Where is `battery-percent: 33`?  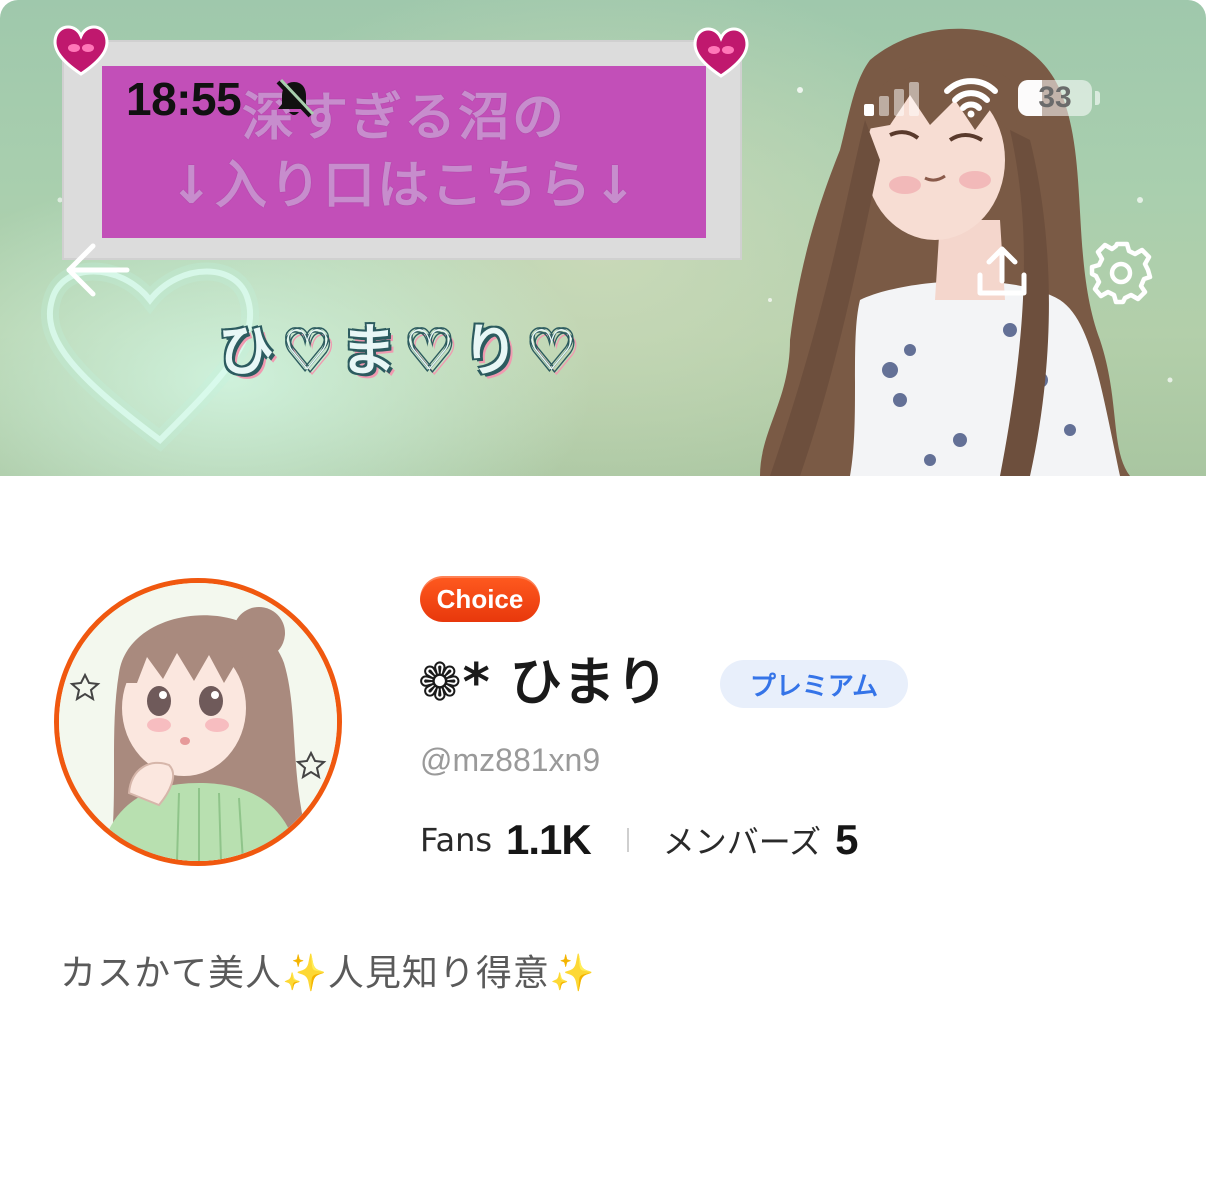 battery-percent: 33 is located at coordinates (1055, 97).